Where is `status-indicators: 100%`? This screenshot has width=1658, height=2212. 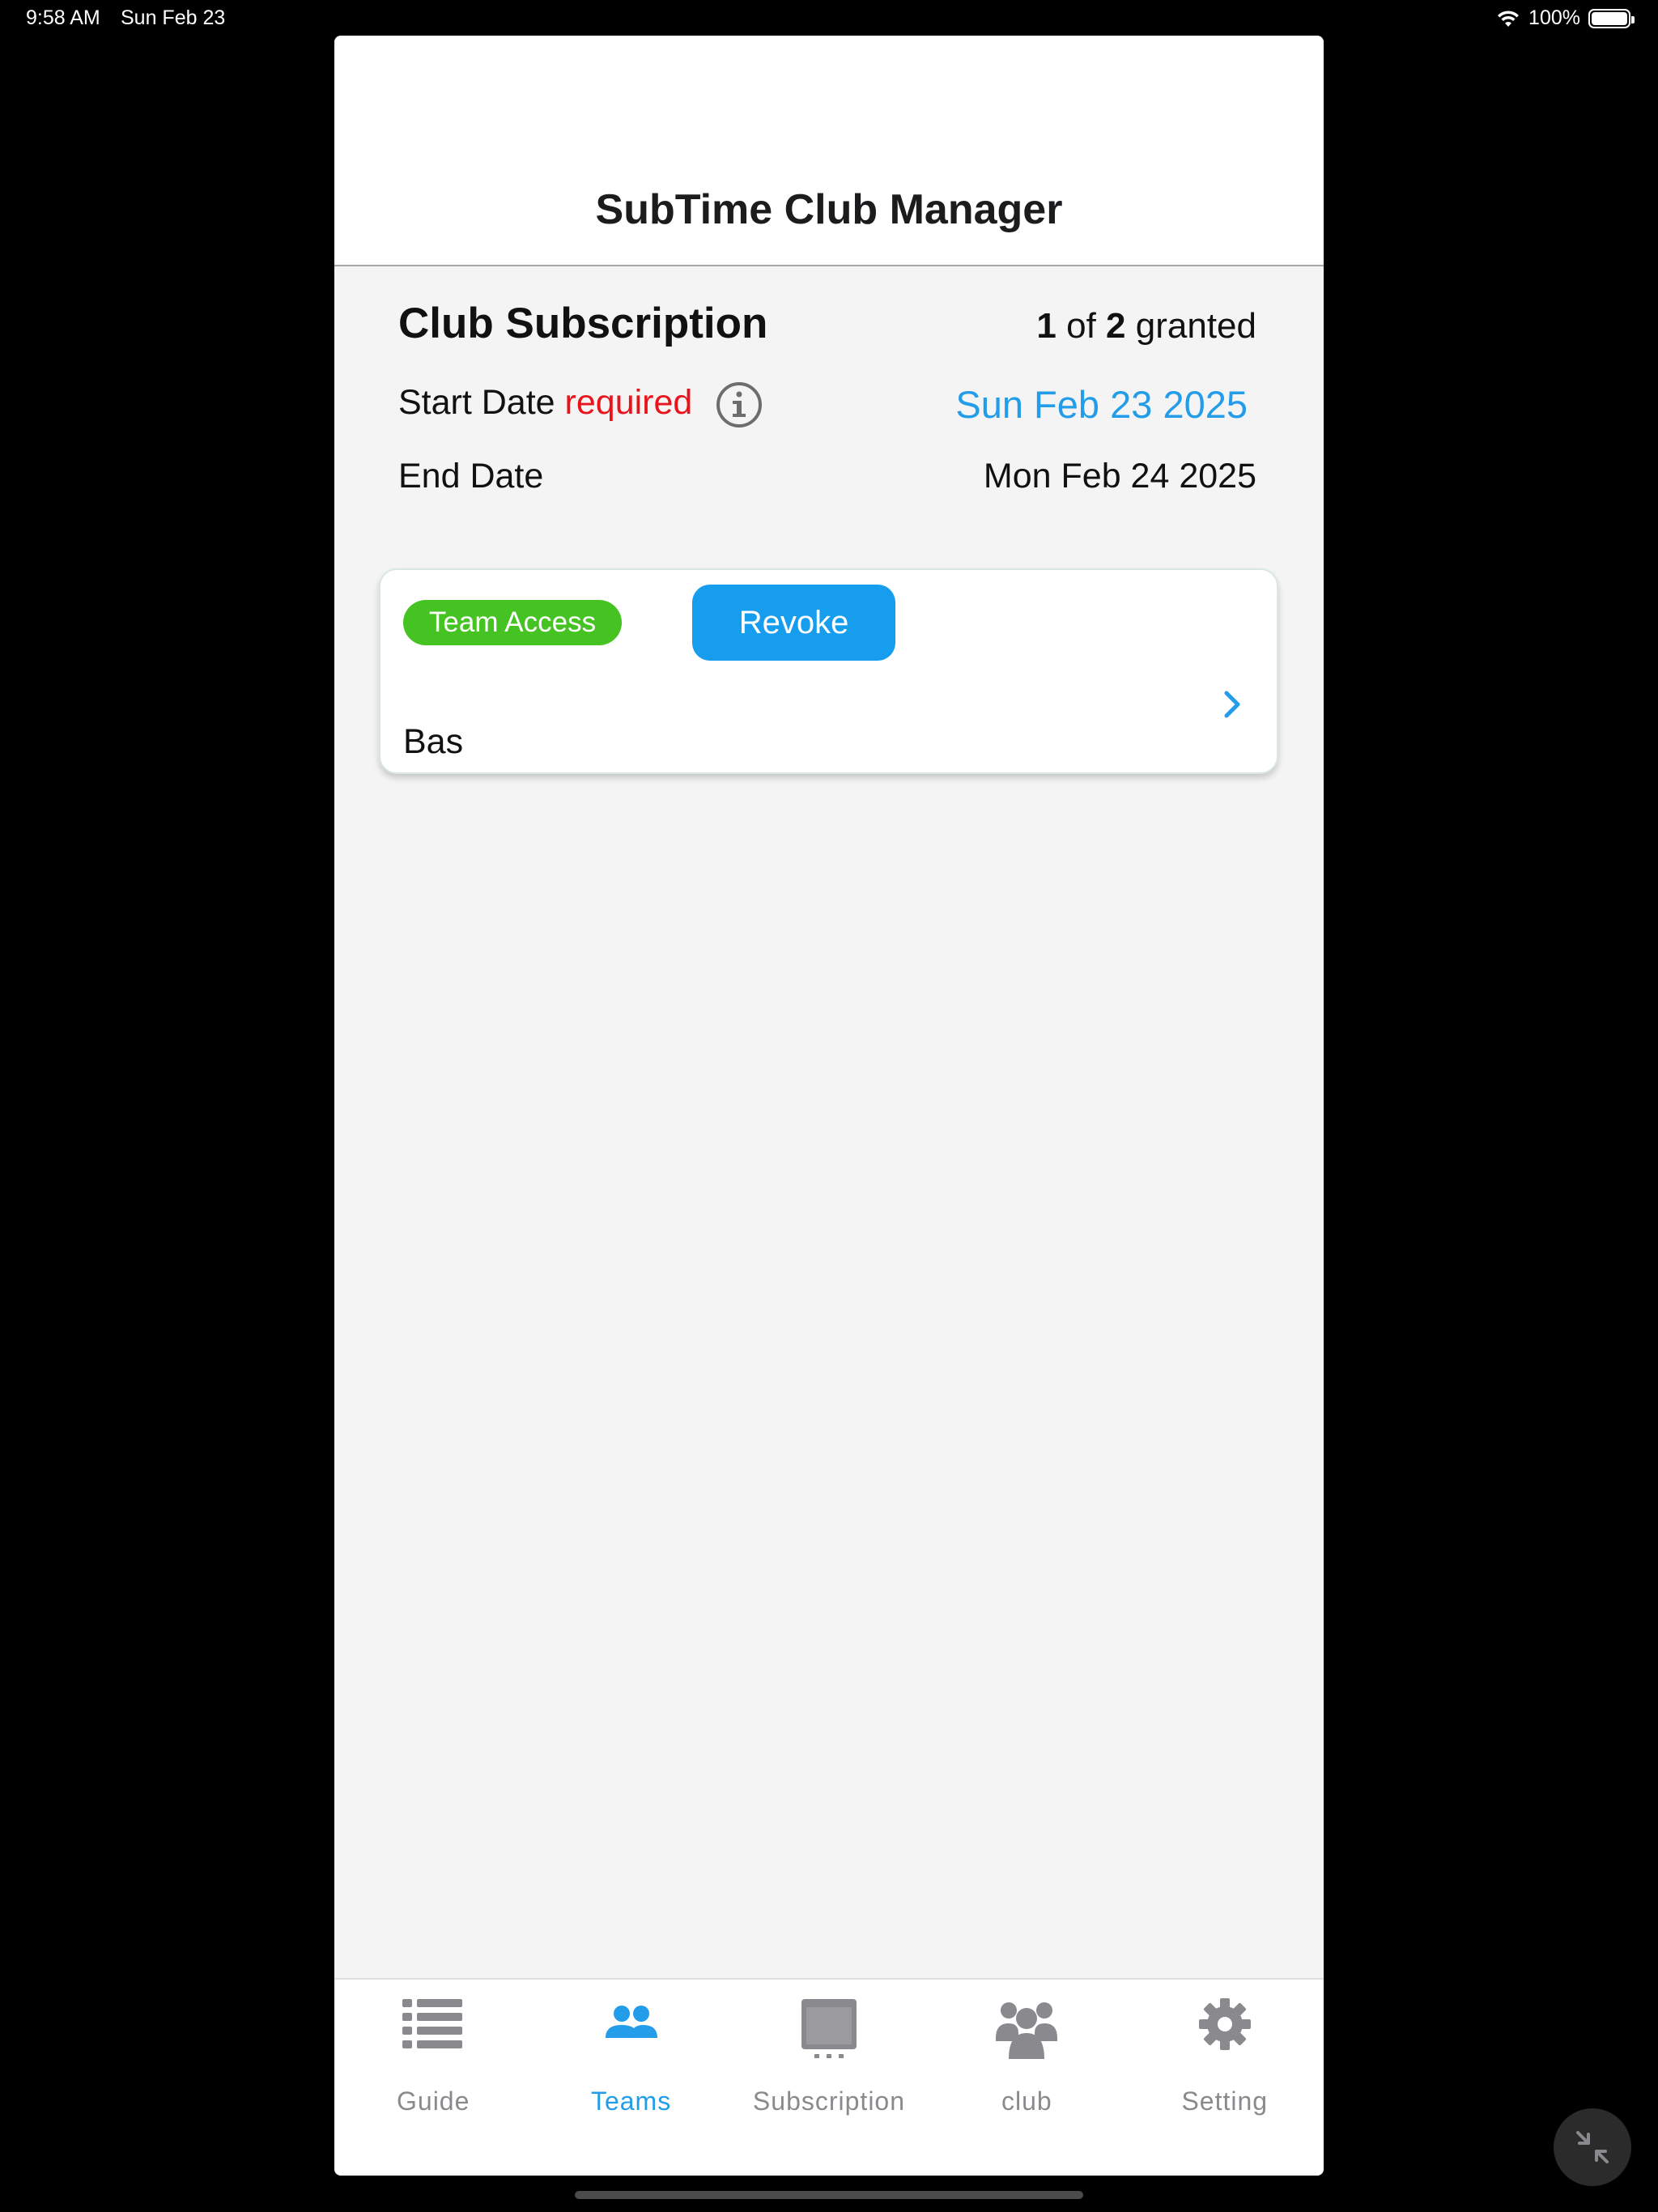 status-indicators: 100% is located at coordinates (1565, 18).